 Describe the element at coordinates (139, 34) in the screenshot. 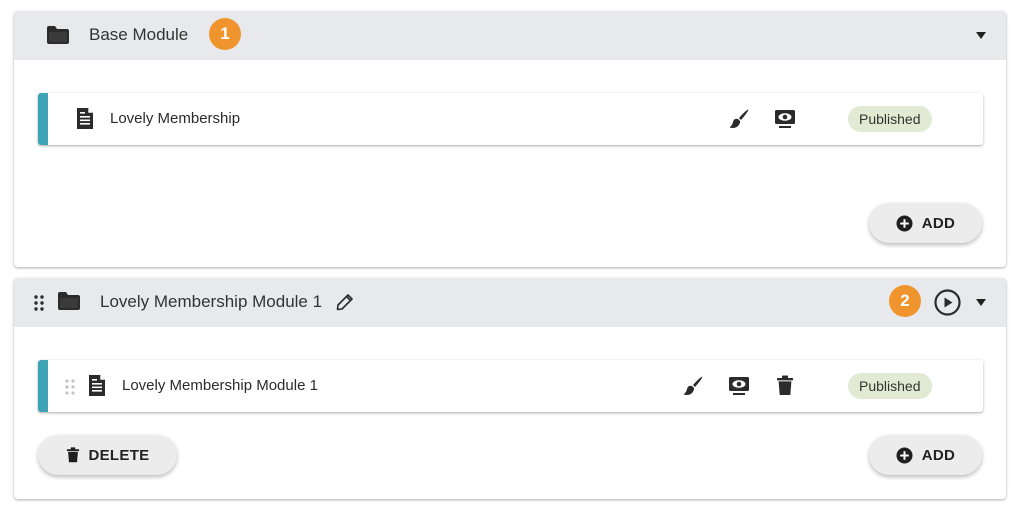

I see `module-title: Base Module` at that location.